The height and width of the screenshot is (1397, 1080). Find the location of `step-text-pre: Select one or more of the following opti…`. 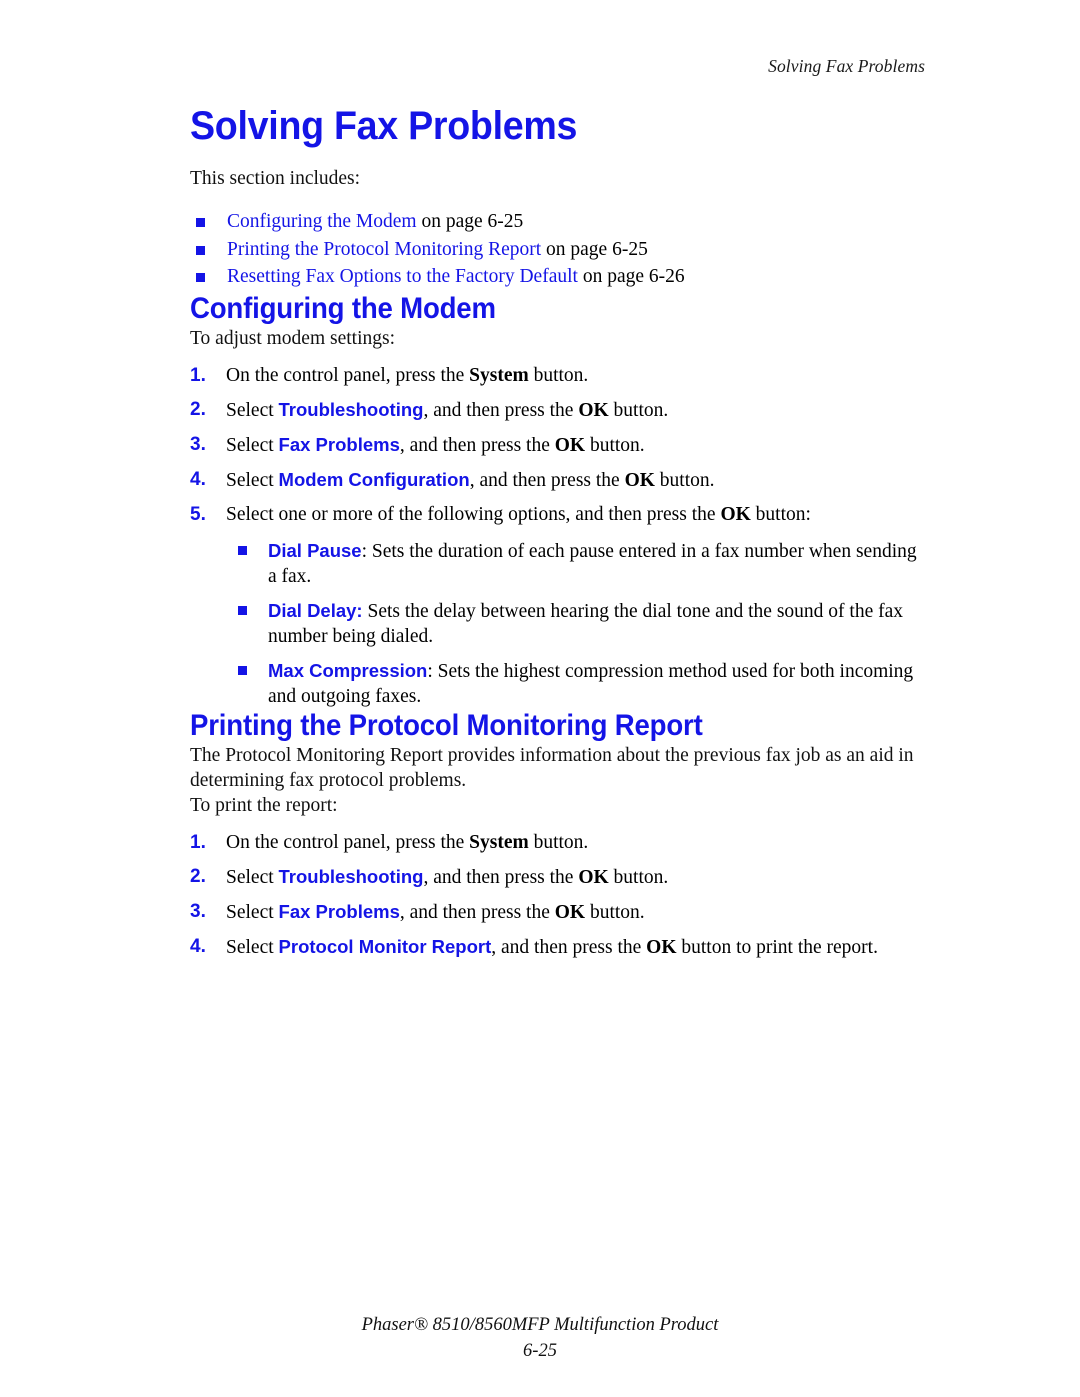

step-text-pre: Select one or more of the following opti… is located at coordinates (473, 514).